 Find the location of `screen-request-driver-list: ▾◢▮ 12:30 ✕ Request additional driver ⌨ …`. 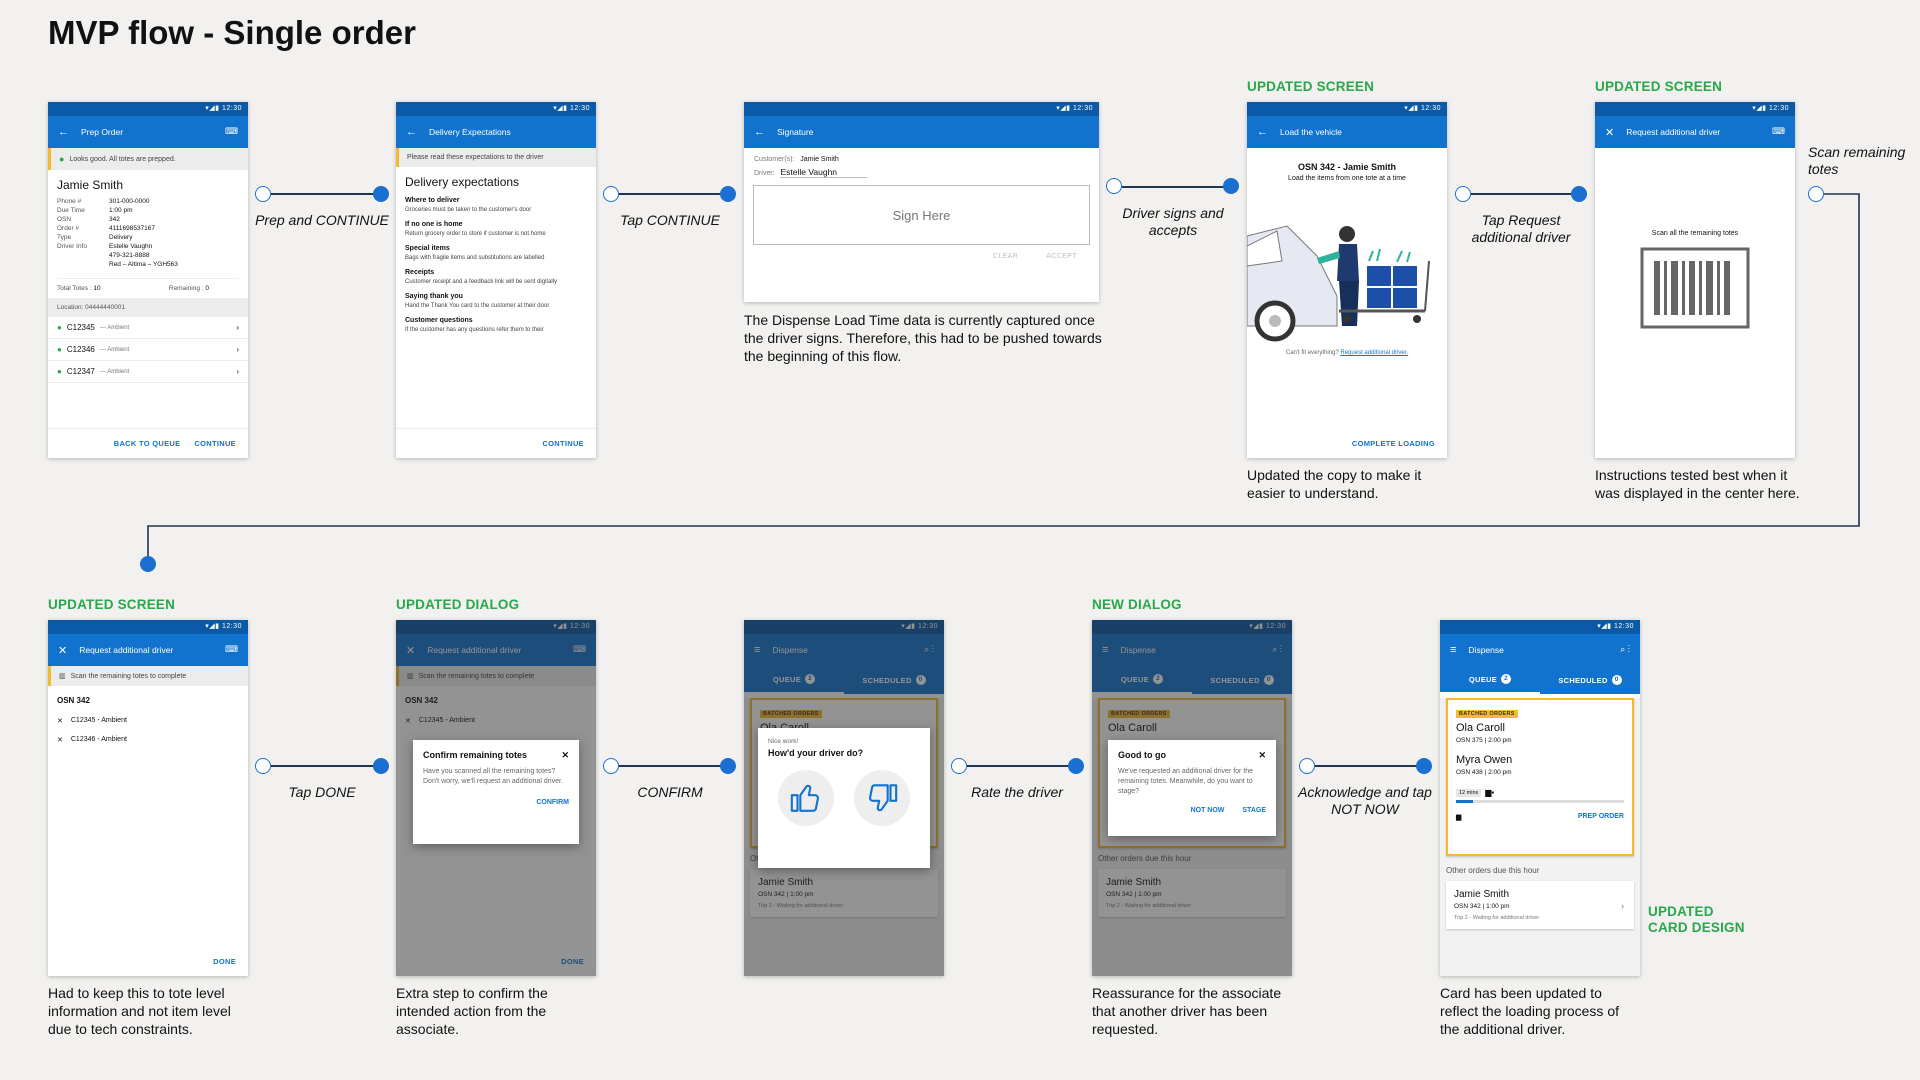

screen-request-driver-list: ▾◢▮ 12:30 ✕ Request additional driver ⌨ … is located at coordinates (148, 798).